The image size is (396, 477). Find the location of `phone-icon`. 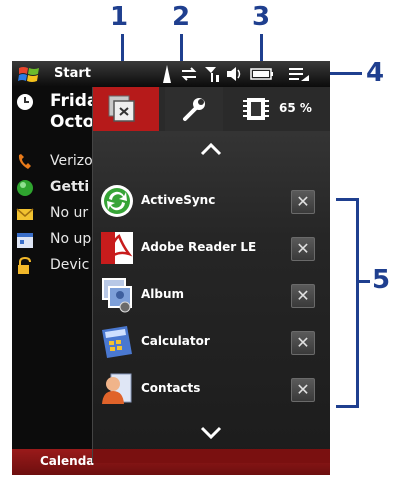

phone-icon is located at coordinates (24, 161).